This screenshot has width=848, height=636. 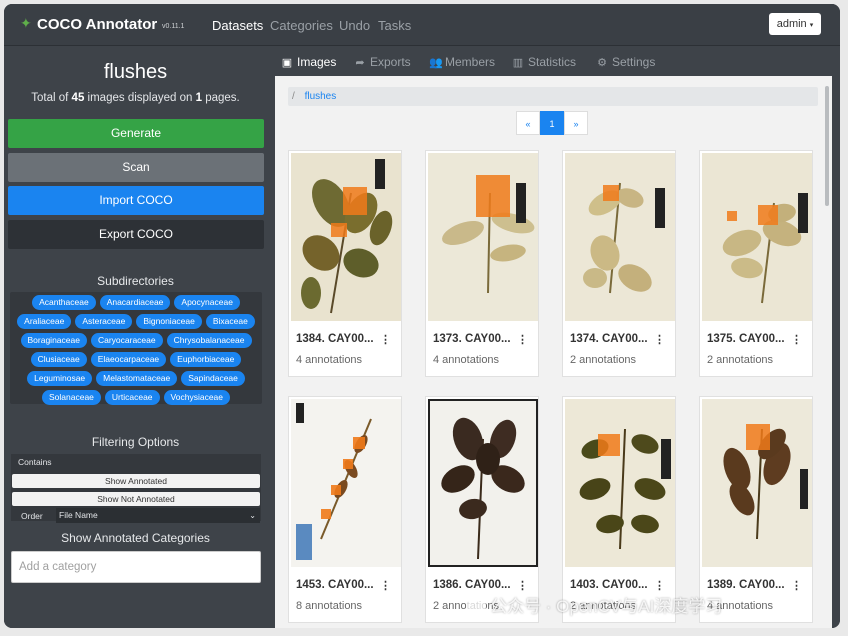 What do you see at coordinates (97, 24) in the screenshot?
I see `app-title: COCO Annotator` at bounding box center [97, 24].